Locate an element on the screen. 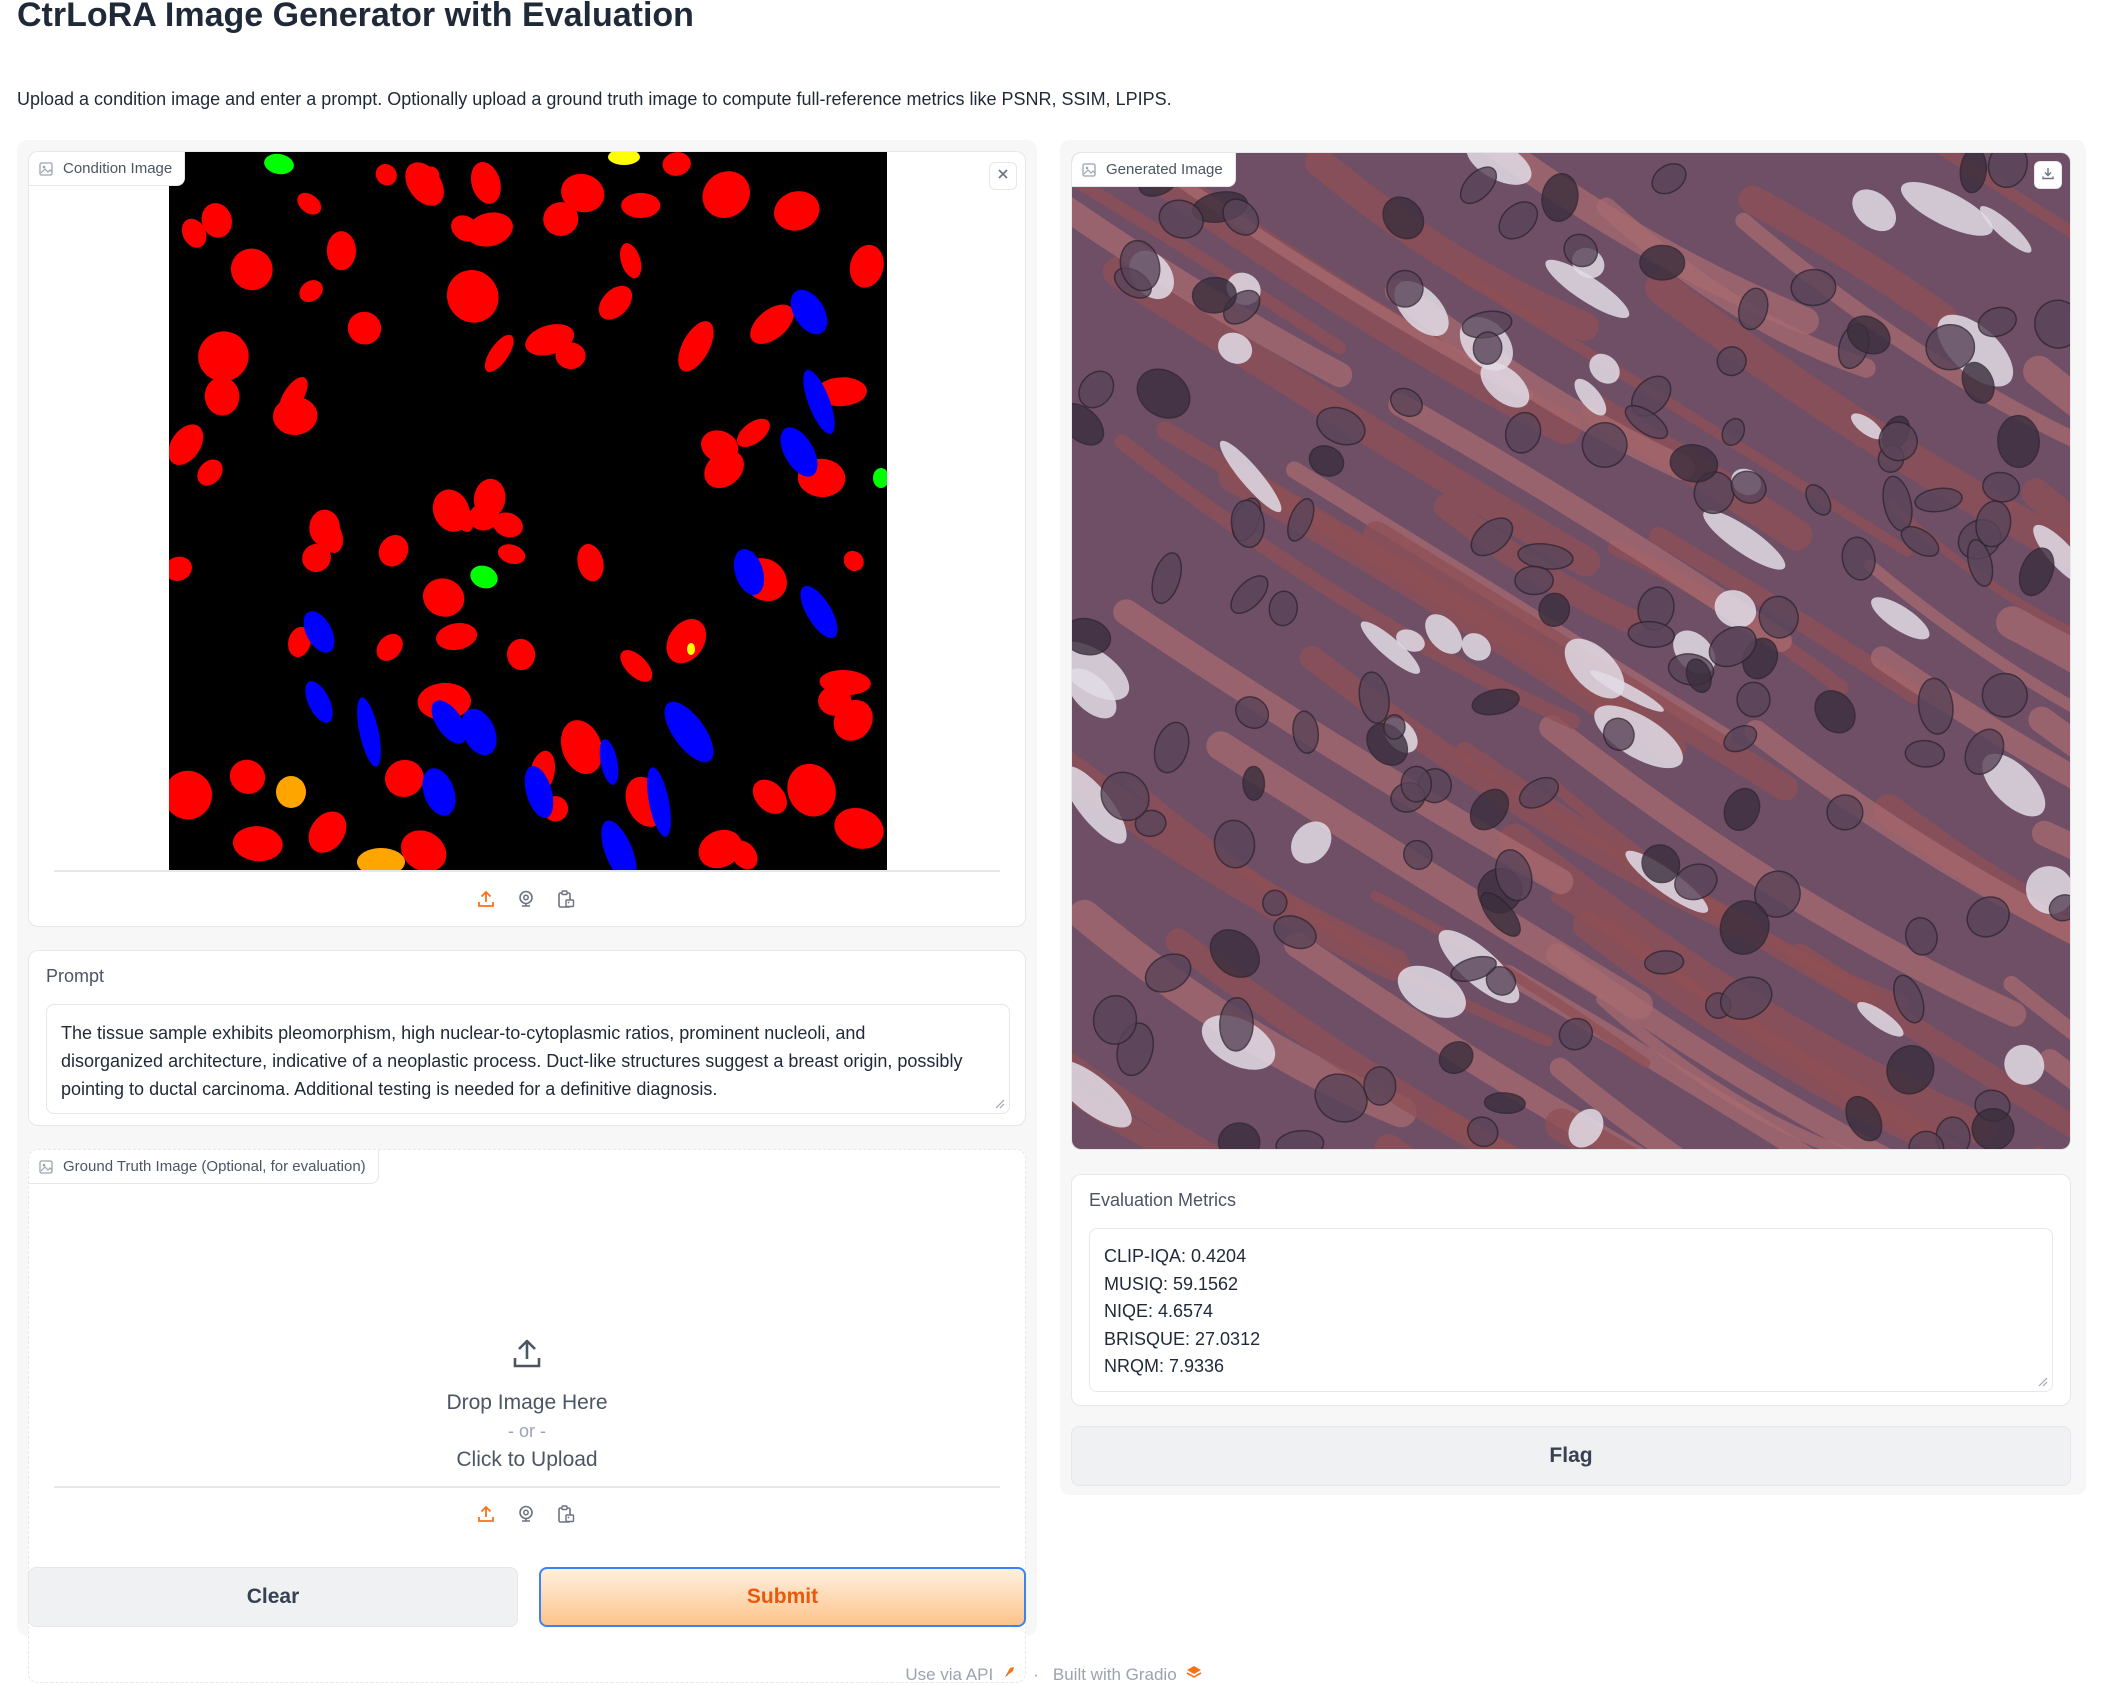 The height and width of the screenshot is (1685, 2108). footer: Use via API · Built with Gradio is located at coordinates (1054, 1674).